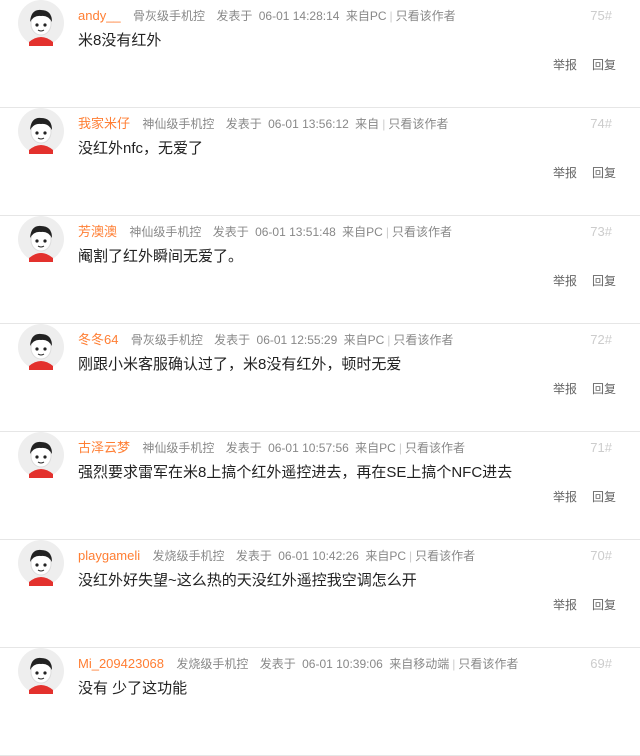  Describe the element at coordinates (299, 16) in the screenshot. I see `post-time: 06-01 14:28:14` at that location.